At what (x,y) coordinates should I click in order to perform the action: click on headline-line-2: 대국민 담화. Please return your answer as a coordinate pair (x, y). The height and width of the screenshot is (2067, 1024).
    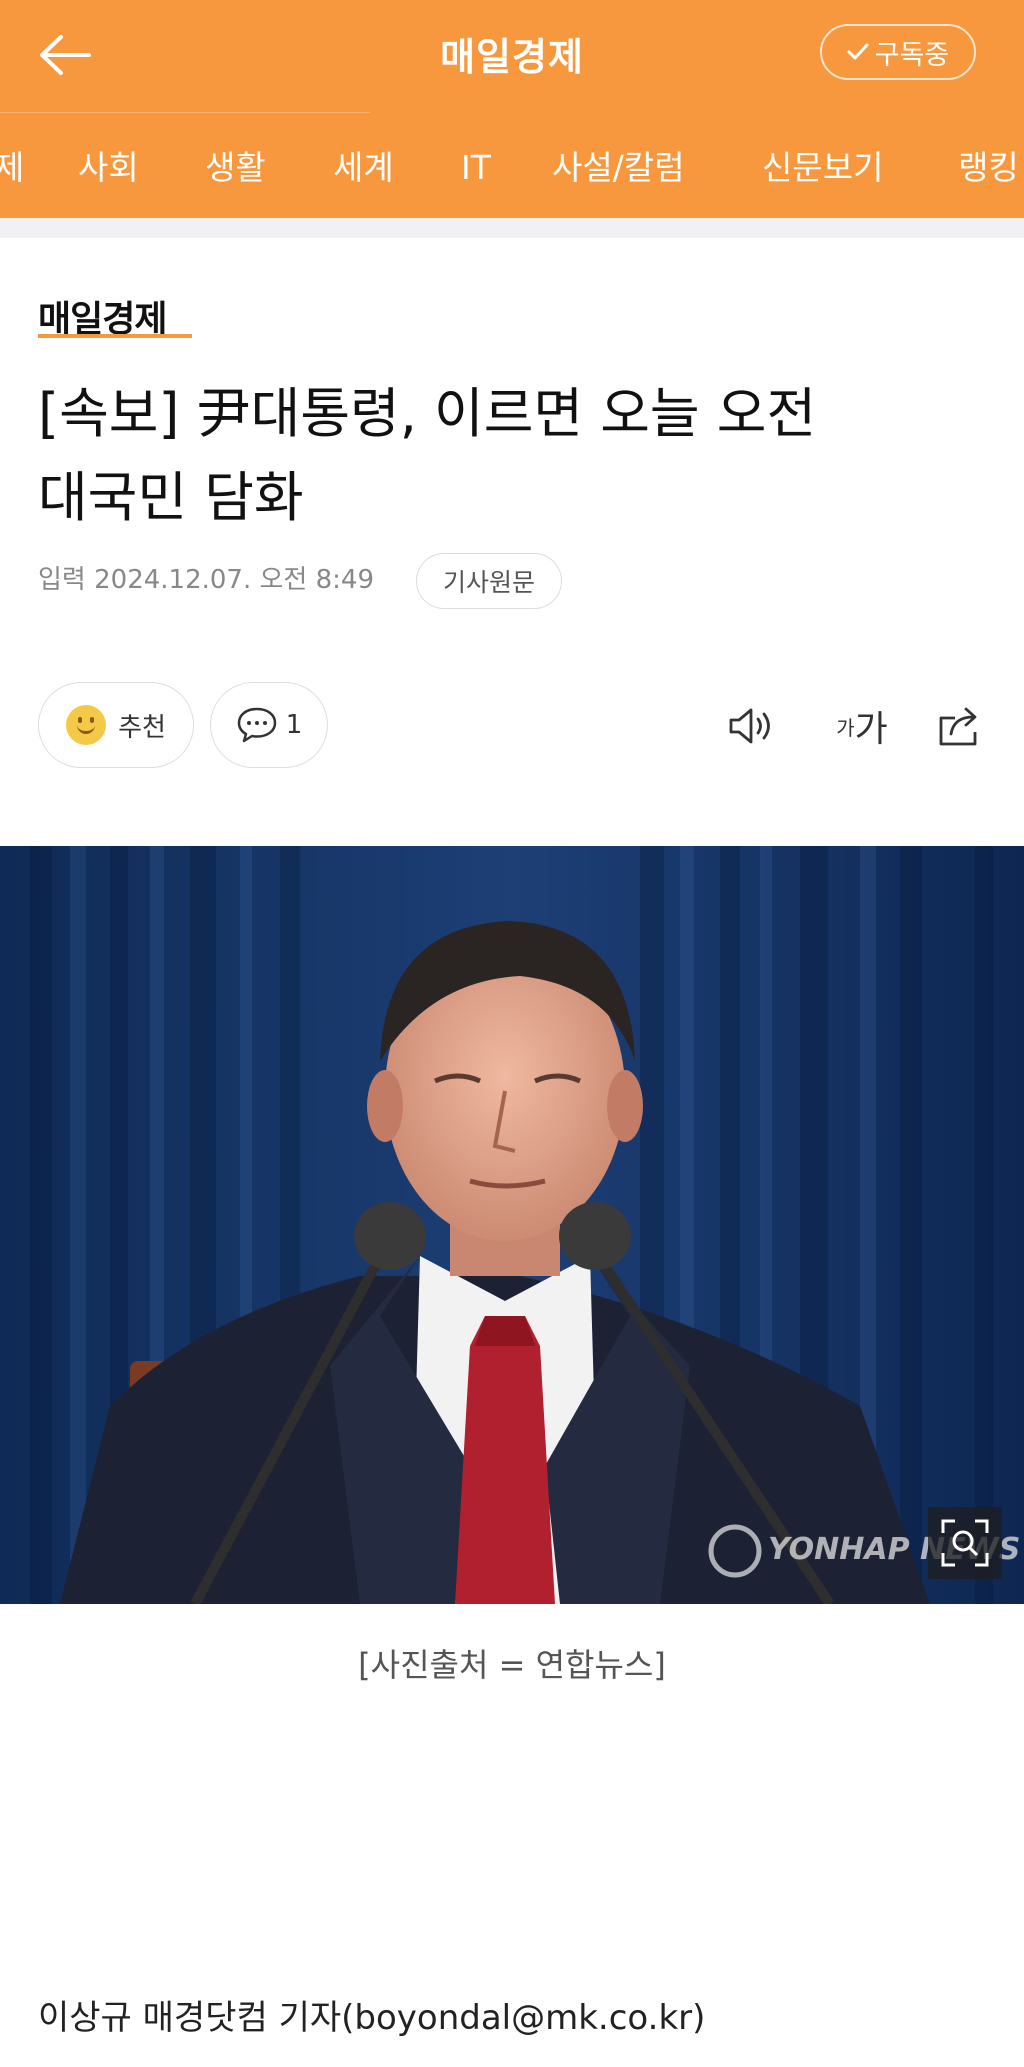
    Looking at the image, I should click on (171, 497).